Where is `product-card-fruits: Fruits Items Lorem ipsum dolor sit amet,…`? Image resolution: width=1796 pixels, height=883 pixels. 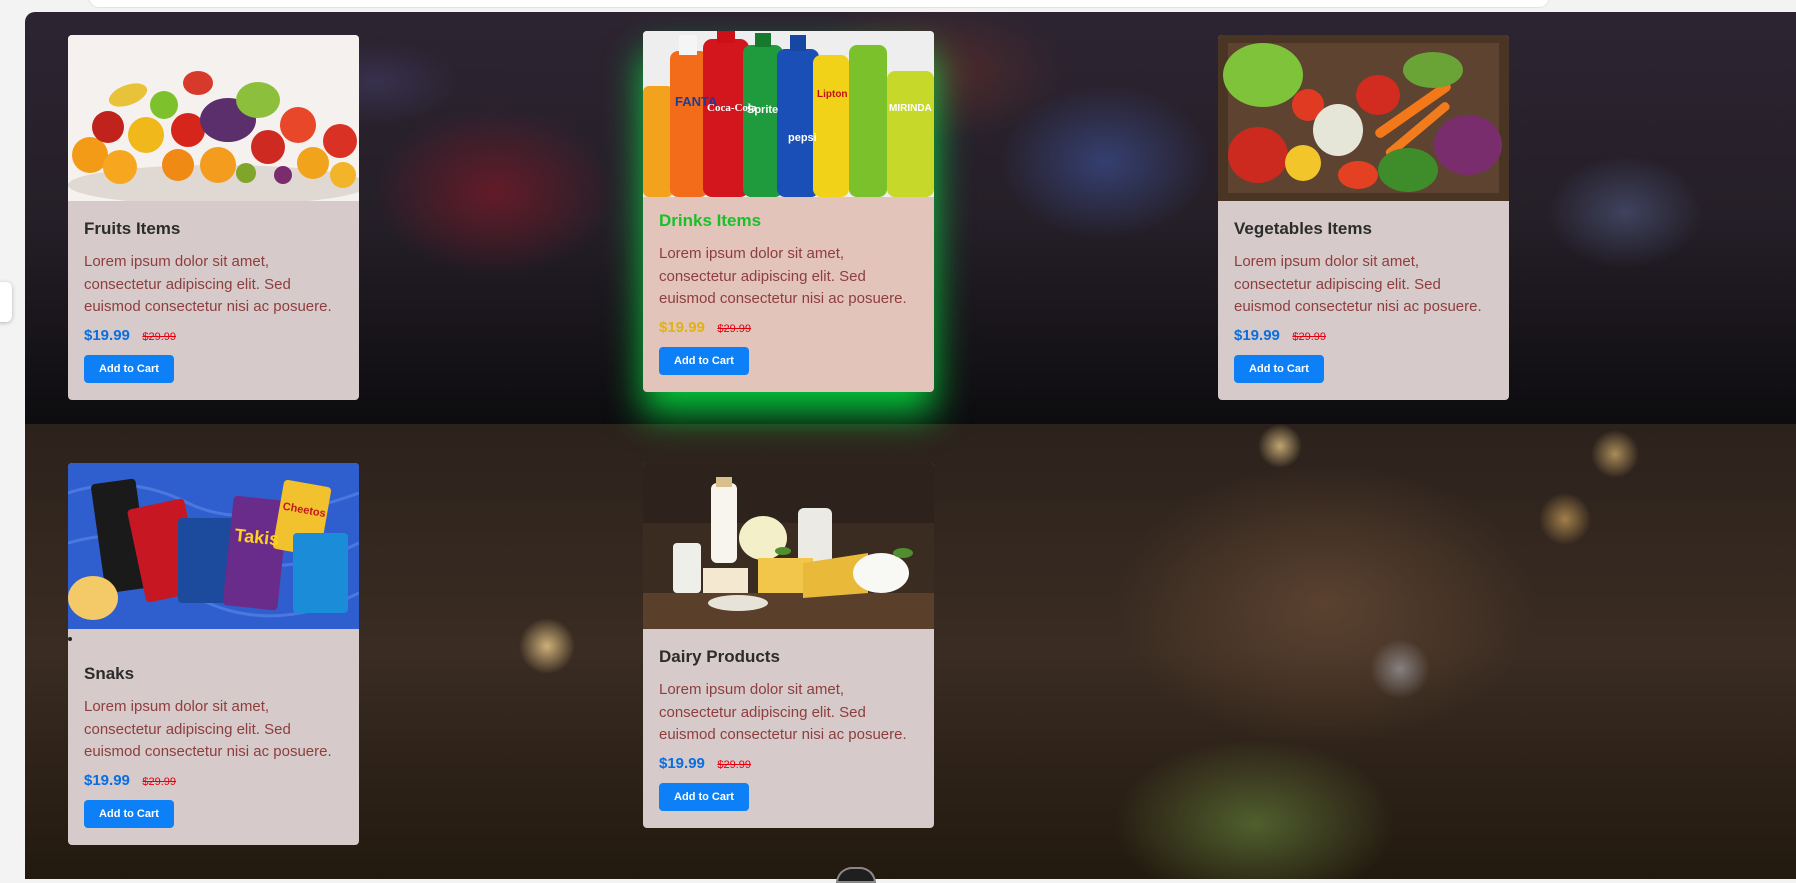
product-card-fruits: Fruits Items Lorem ipsum dolor sit amet,… is located at coordinates (213, 217).